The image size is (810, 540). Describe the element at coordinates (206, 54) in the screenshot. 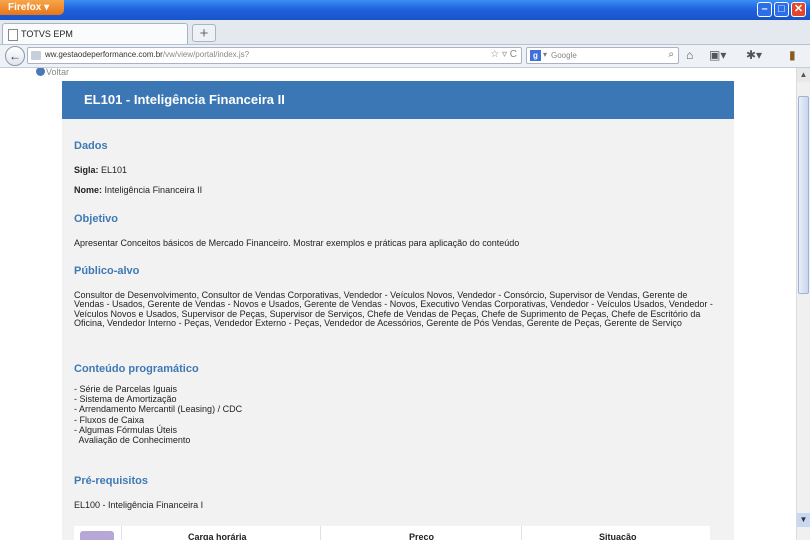

I see `url-path: /vw/view/portal/index.js?` at that location.